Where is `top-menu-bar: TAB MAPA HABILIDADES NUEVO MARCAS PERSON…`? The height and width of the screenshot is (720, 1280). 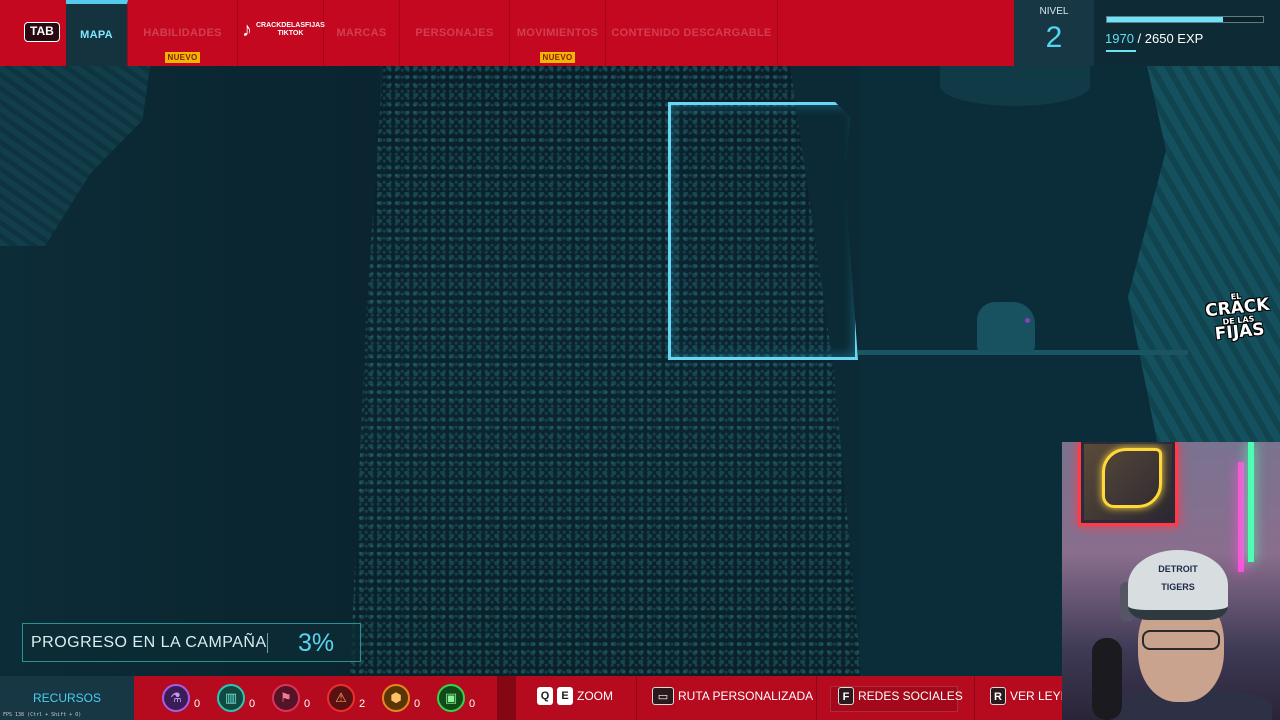 top-menu-bar: TAB MAPA HABILIDADES NUEVO MARCAS PERSON… is located at coordinates (640, 33).